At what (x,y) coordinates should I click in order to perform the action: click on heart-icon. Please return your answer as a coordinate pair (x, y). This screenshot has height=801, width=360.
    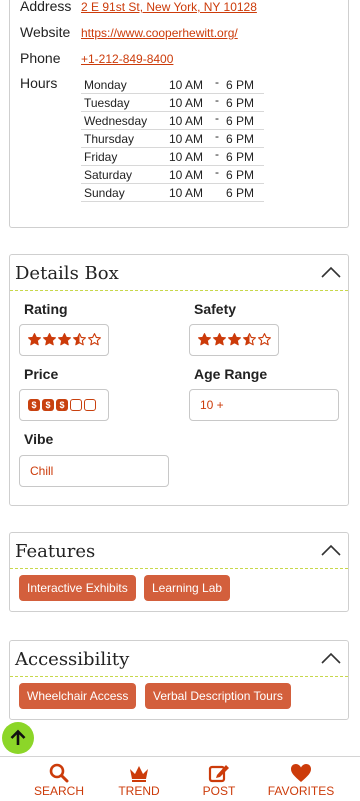
    Looking at the image, I should click on (301, 773).